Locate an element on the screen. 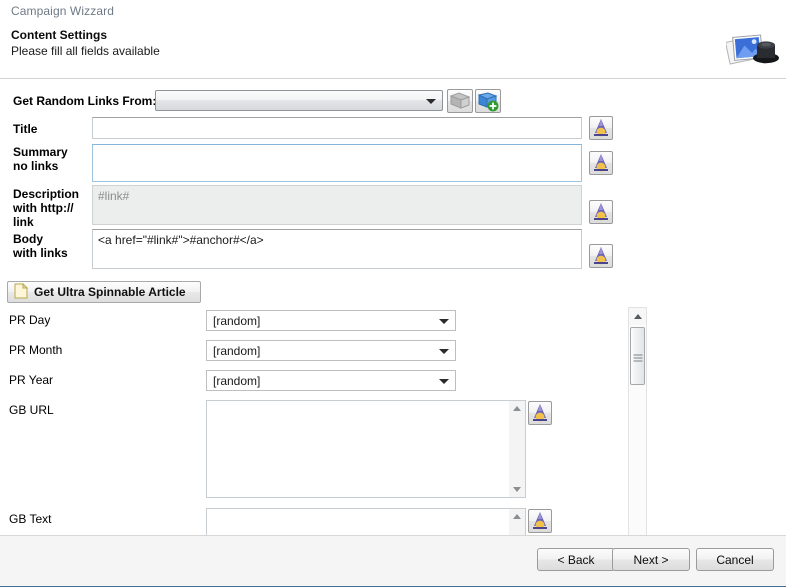 This screenshot has width=786, height=587. pr-month-label: PR Month is located at coordinates (36, 350).